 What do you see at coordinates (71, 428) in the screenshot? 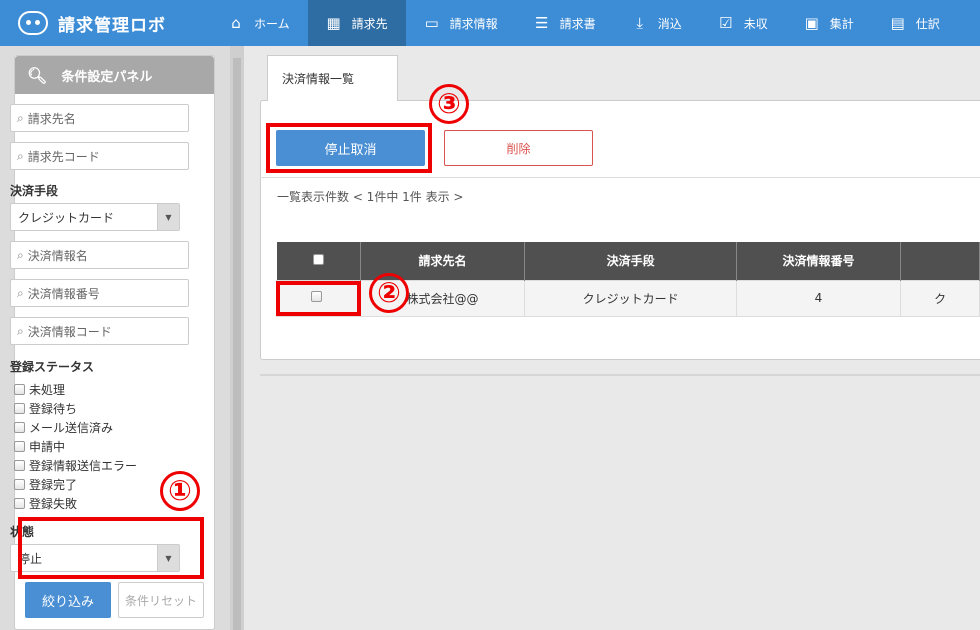
I see `status-label: メール送信済み` at bounding box center [71, 428].